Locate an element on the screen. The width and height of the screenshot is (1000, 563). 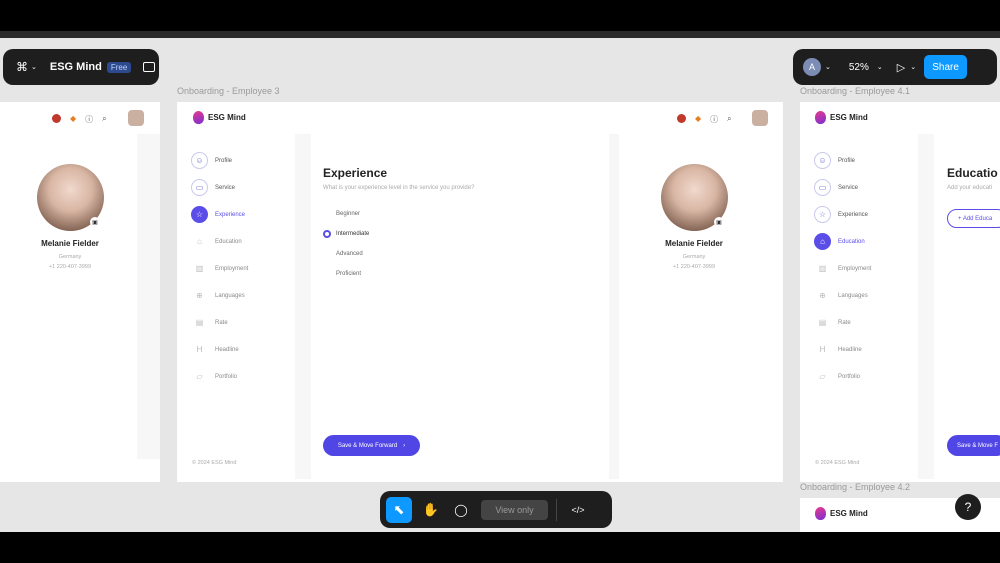
page-title: Educatio is located at coordinates (972, 173).